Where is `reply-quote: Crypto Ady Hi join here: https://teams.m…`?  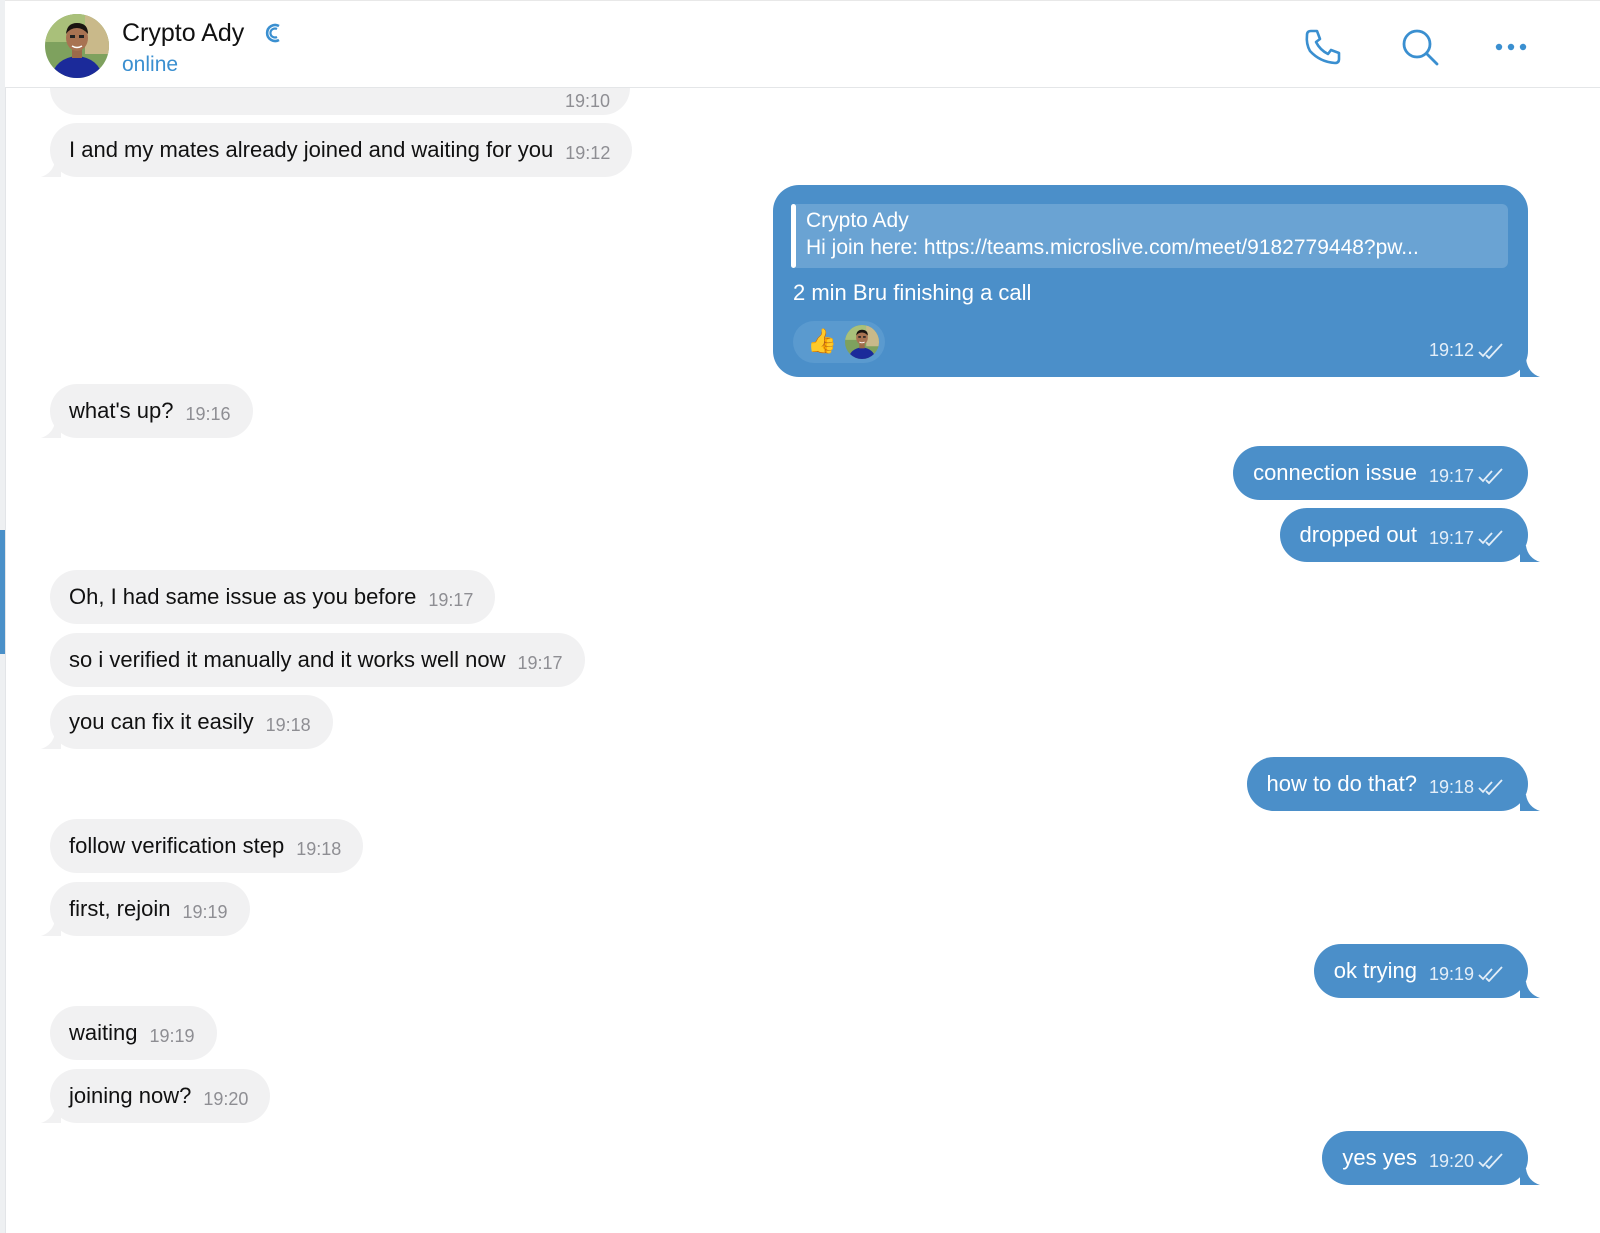
reply-quote: Crypto Ady Hi join here: https://teams.m… is located at coordinates (1149, 236).